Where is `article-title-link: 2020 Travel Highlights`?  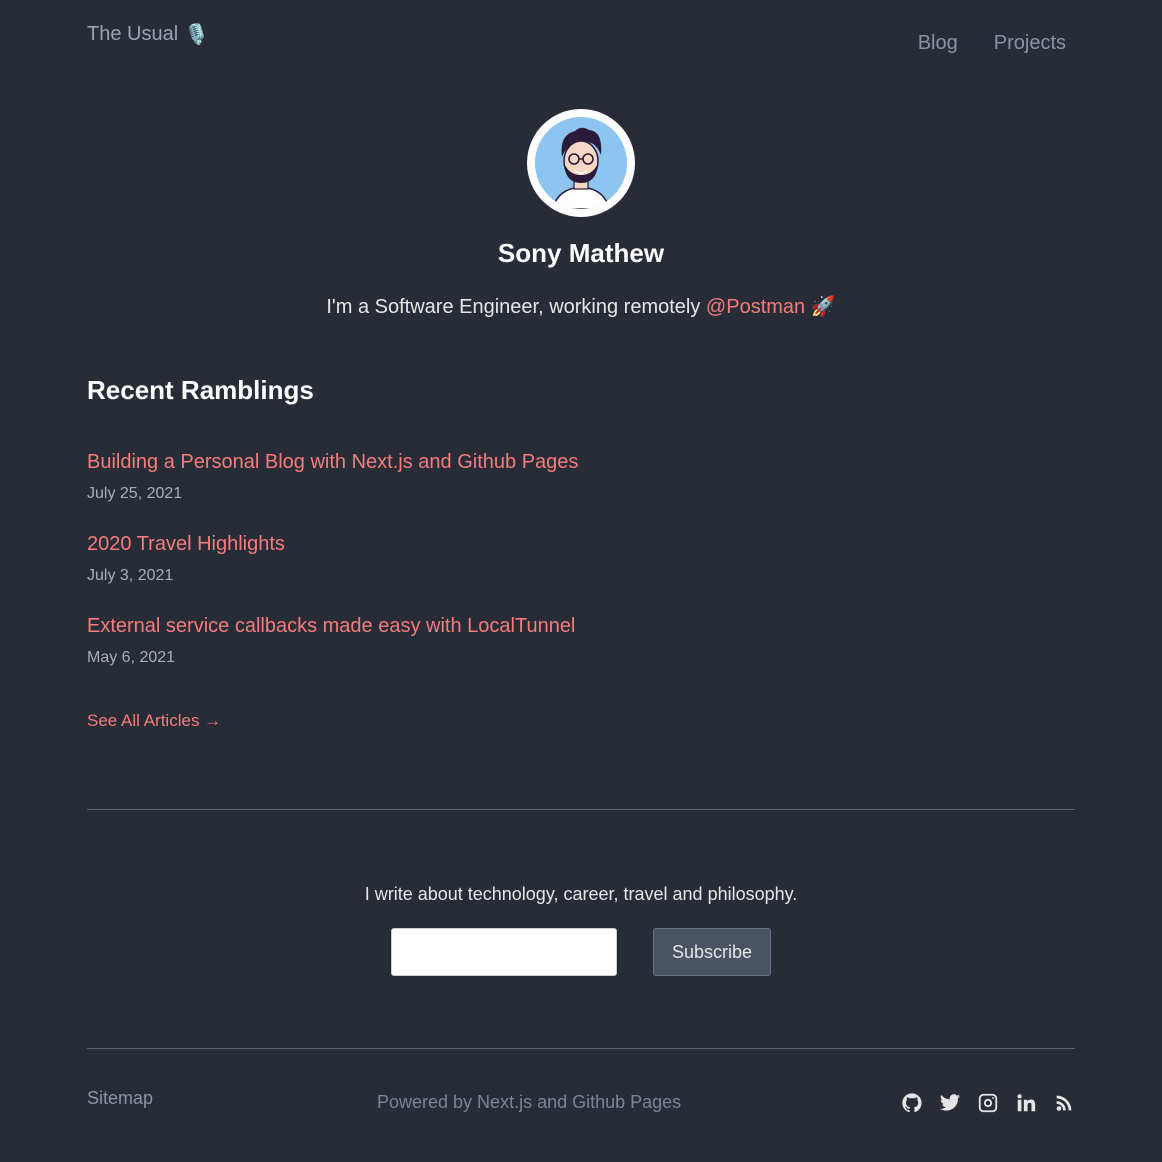 article-title-link: 2020 Travel Highlights is located at coordinates (537, 544).